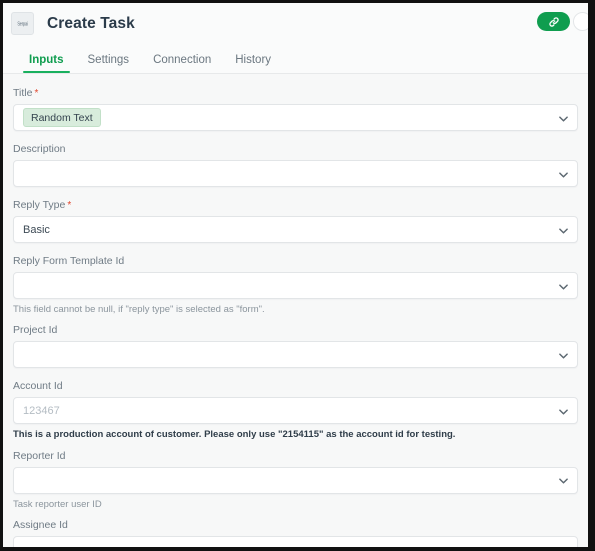 This screenshot has height=551, width=595. I want to click on field-reply-type-label: Reply Type *, so click(295, 205).